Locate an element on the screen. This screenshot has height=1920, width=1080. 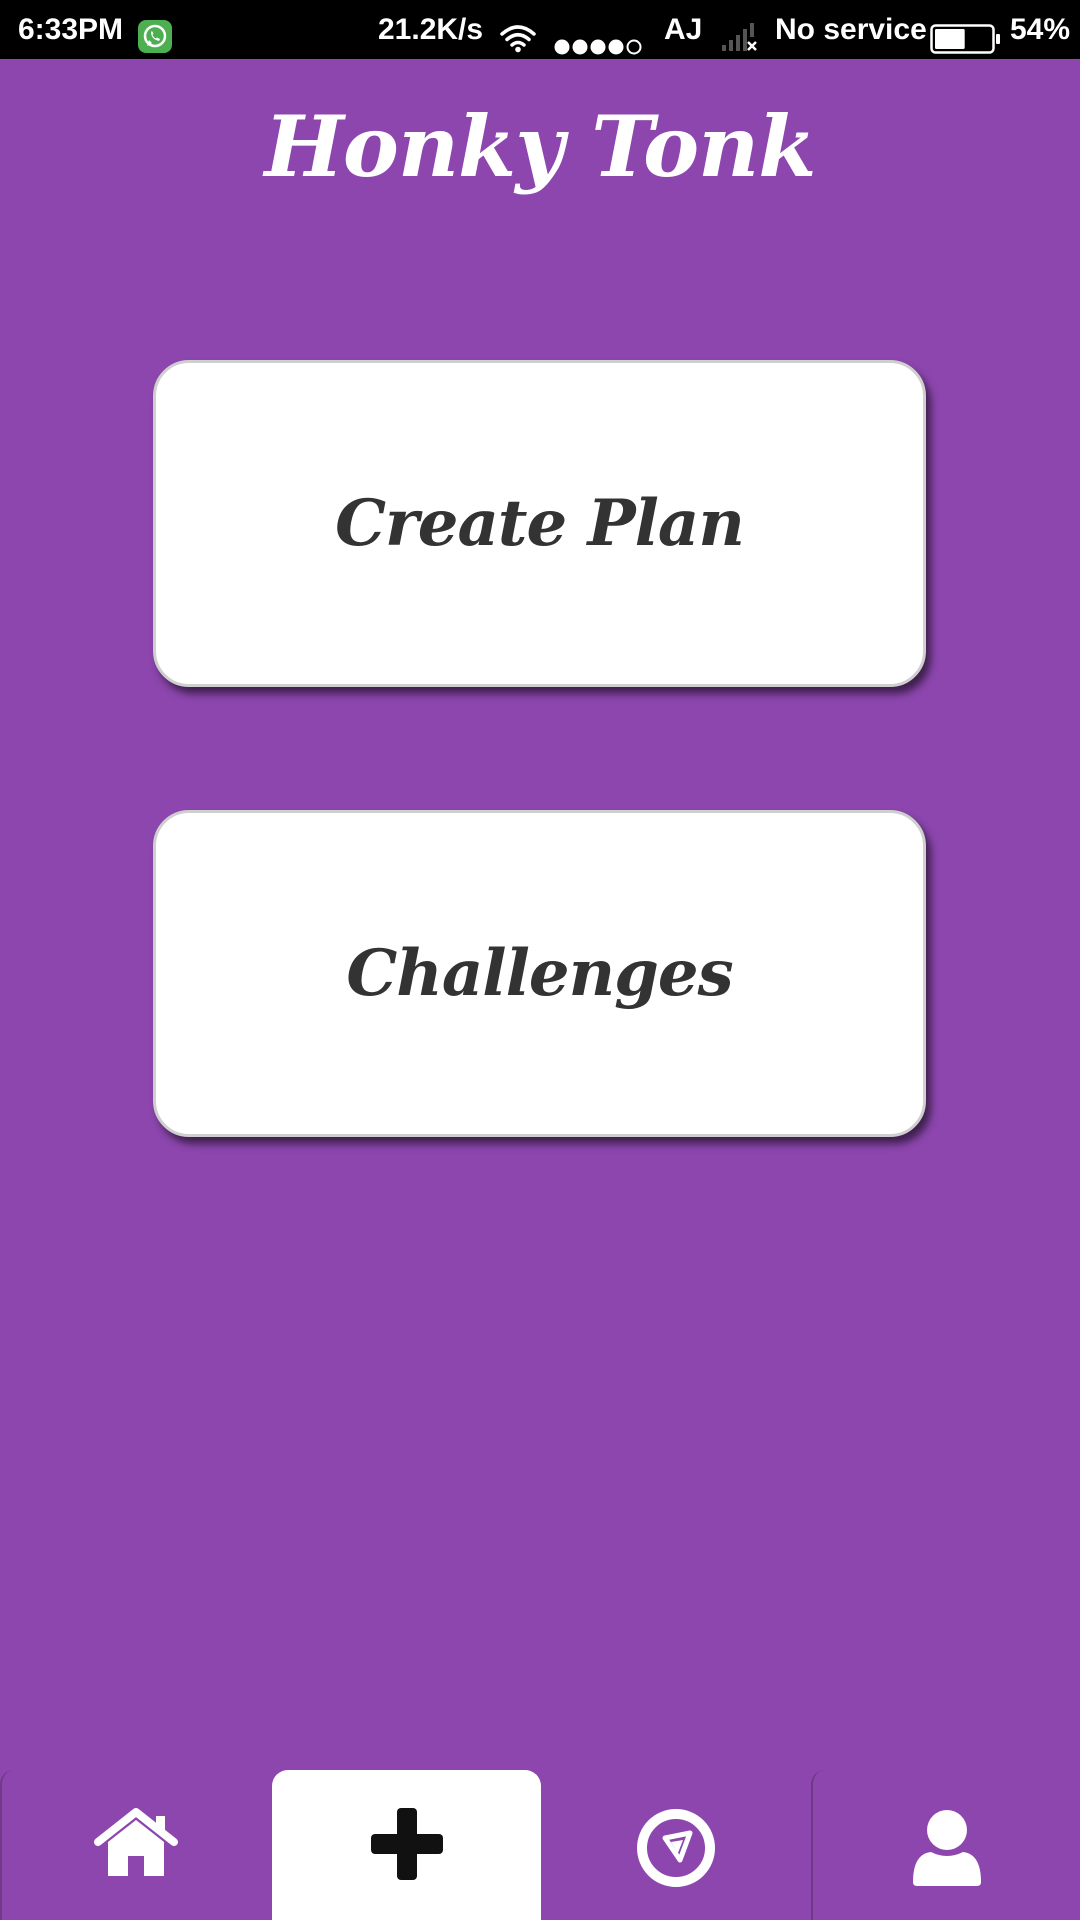
plus-icon is located at coordinates (406, 1846).